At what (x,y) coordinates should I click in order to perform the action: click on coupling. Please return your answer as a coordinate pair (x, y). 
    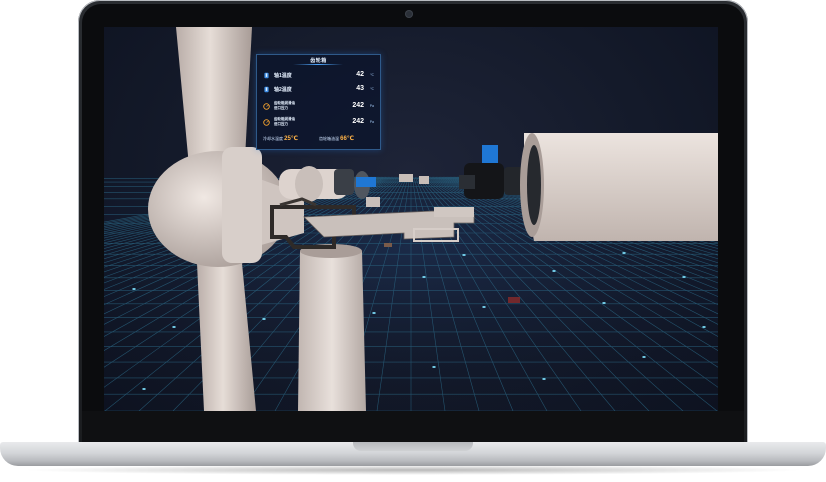
    Looking at the image, I should click on (344, 182).